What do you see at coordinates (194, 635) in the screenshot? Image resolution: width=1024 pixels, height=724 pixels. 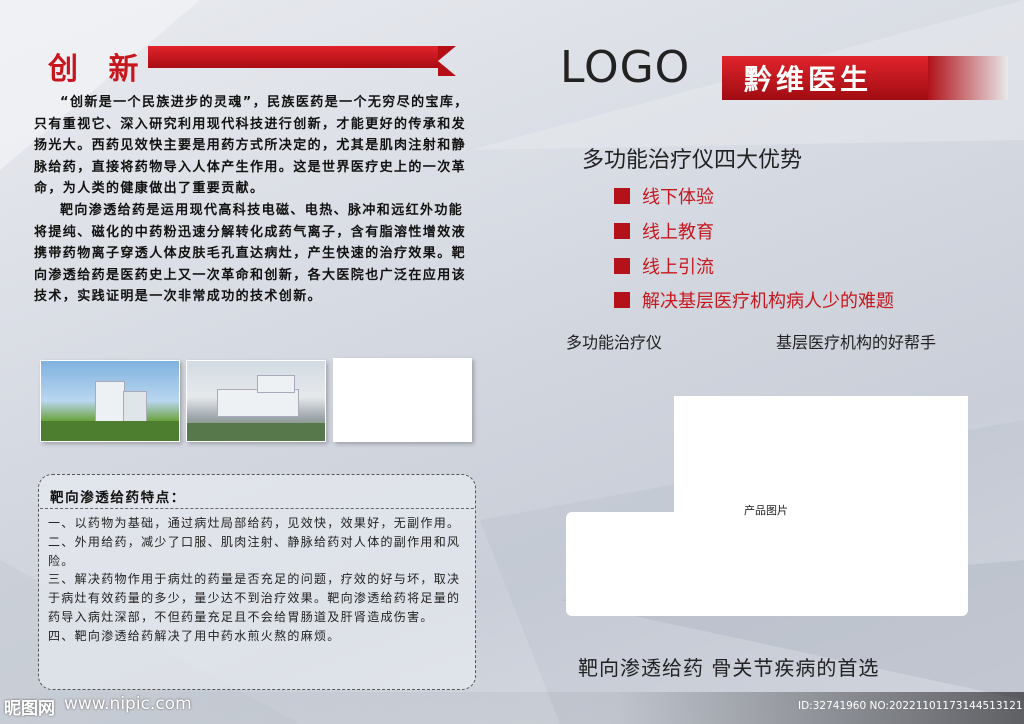 I see `feature-item: 四、靶向渗透给药解决了用中药水煎火熬的麻烦。` at bounding box center [194, 635].